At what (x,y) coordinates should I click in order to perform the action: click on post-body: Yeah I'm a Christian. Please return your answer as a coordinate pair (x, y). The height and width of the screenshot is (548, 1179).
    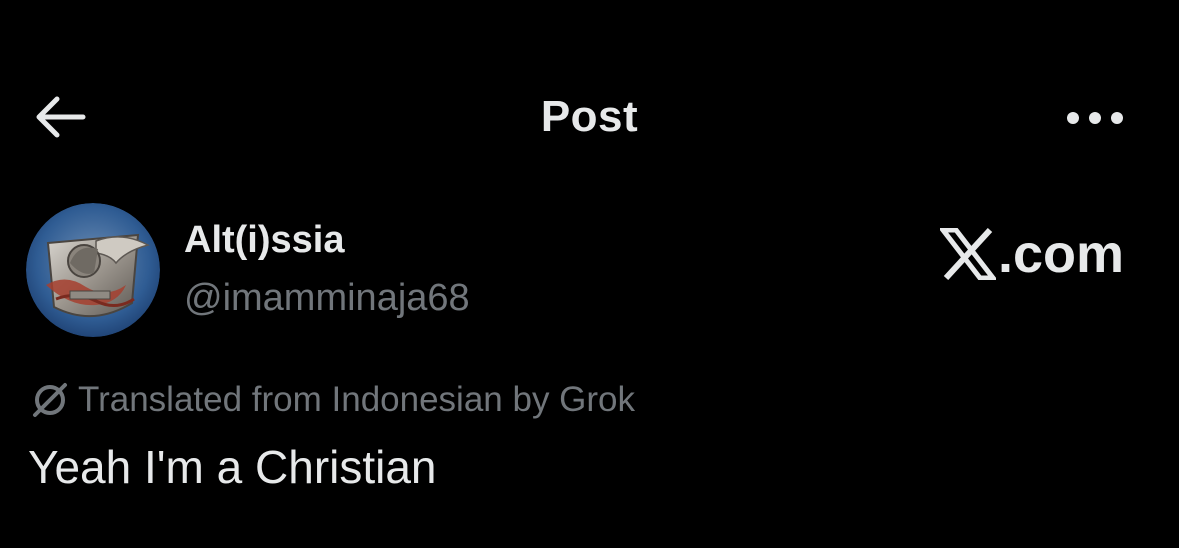
    Looking at the image, I should click on (232, 467).